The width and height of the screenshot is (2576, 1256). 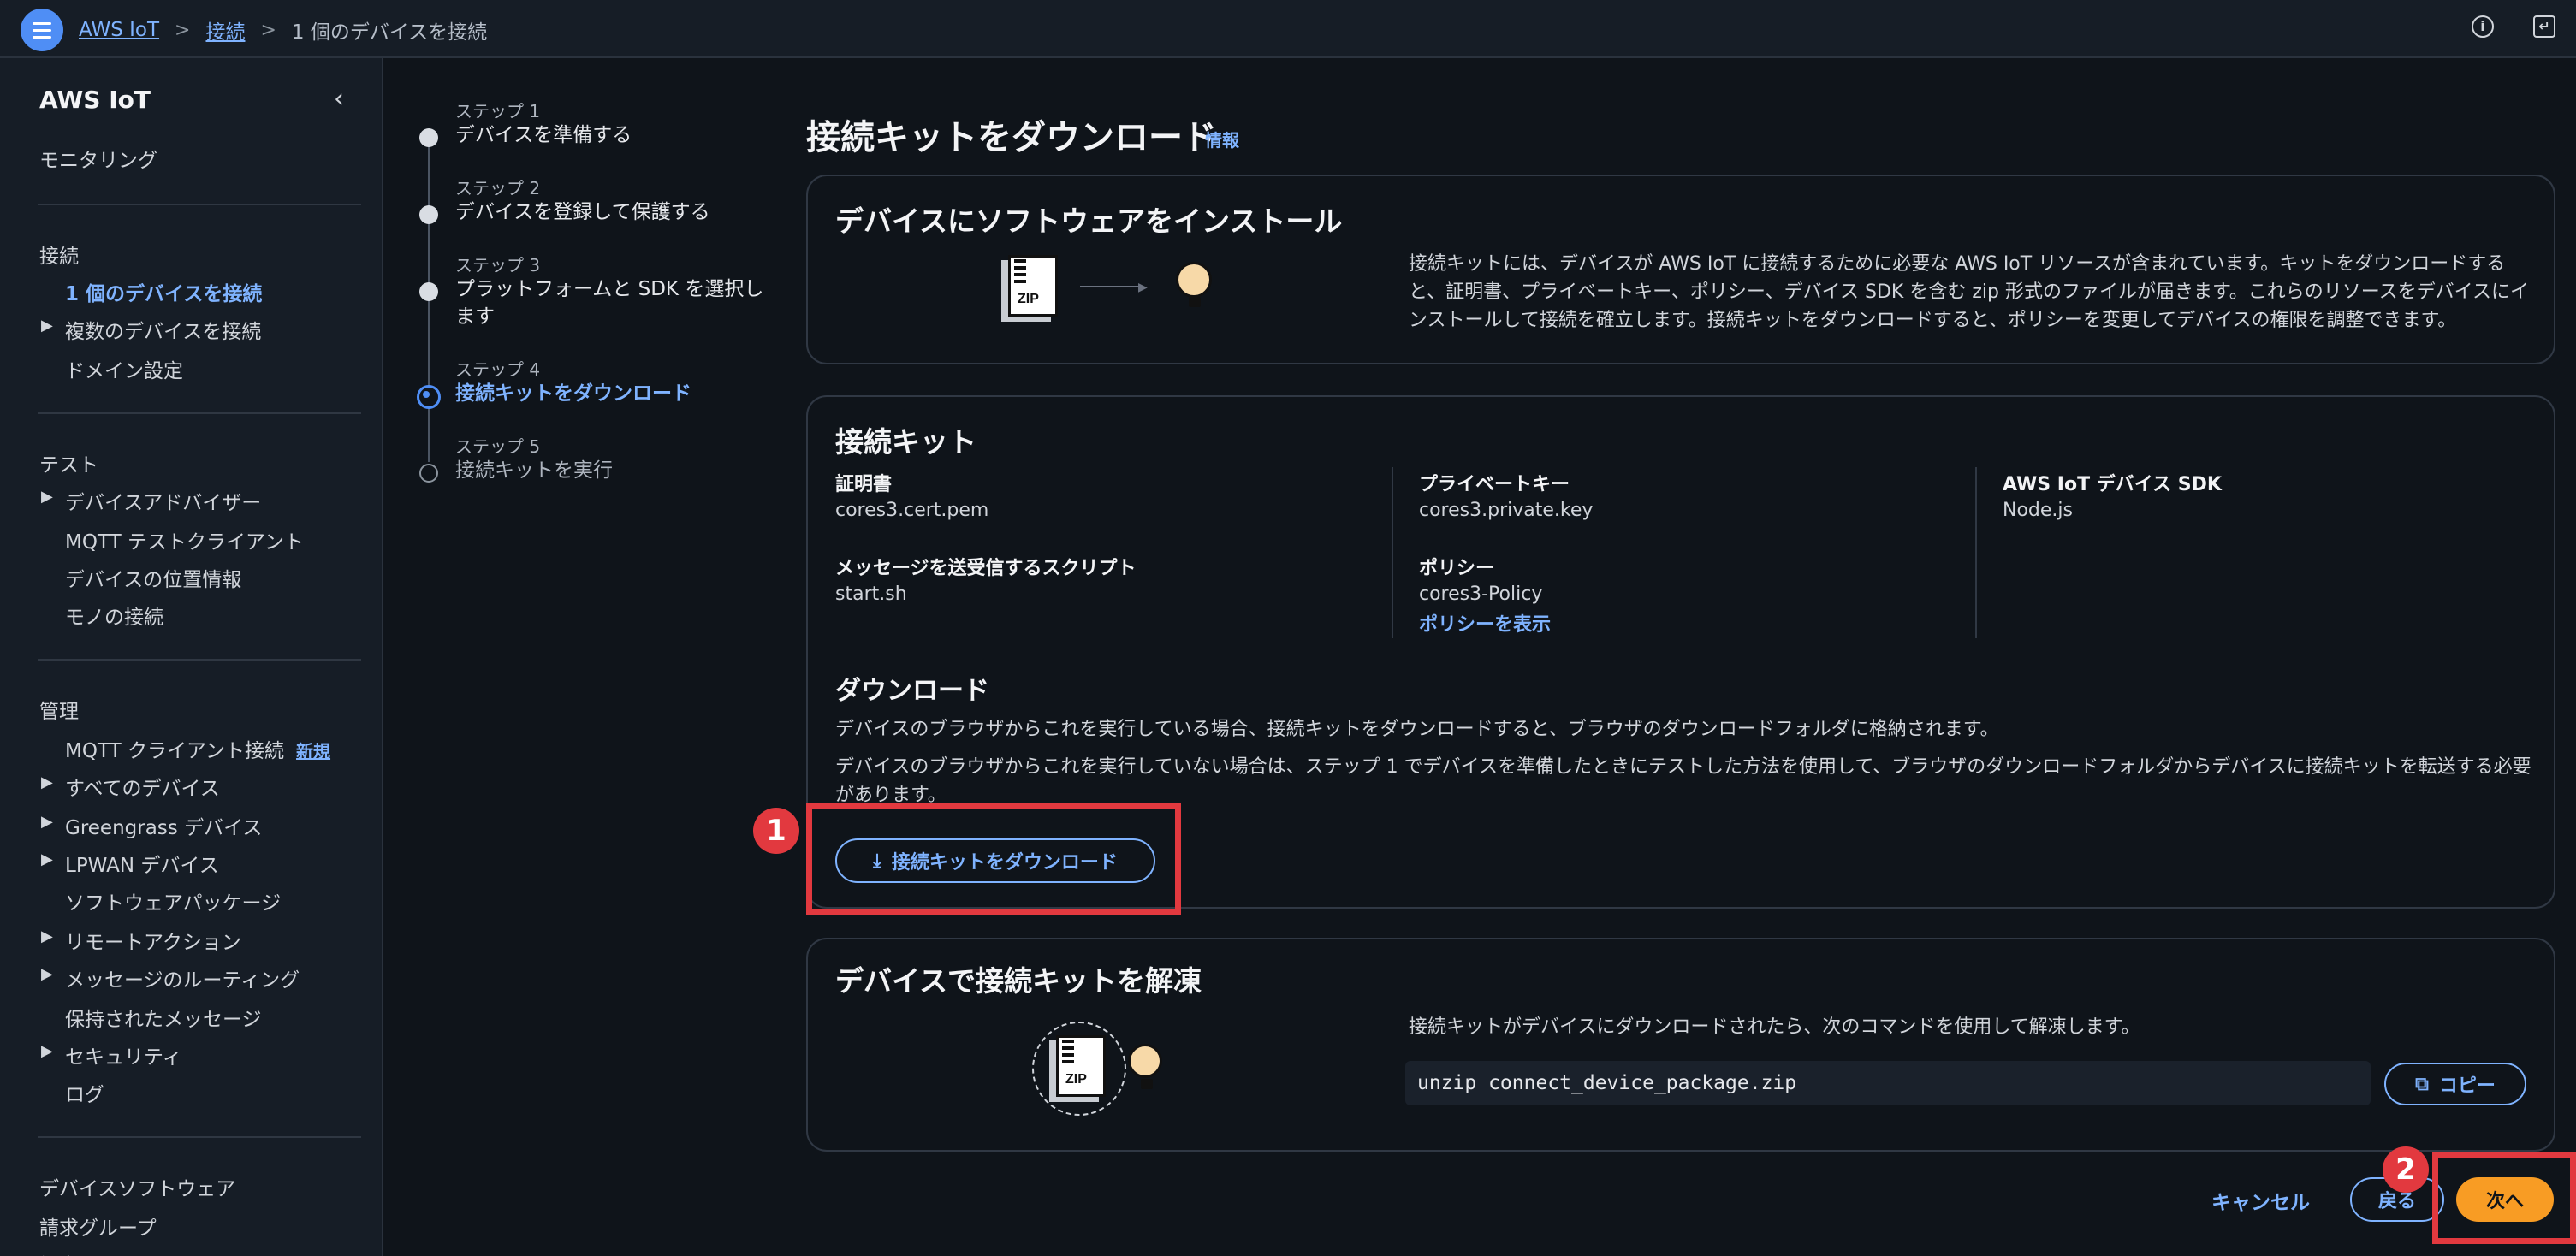 What do you see at coordinates (2422, 1084) in the screenshot?
I see `copy-icon: ⧉` at bounding box center [2422, 1084].